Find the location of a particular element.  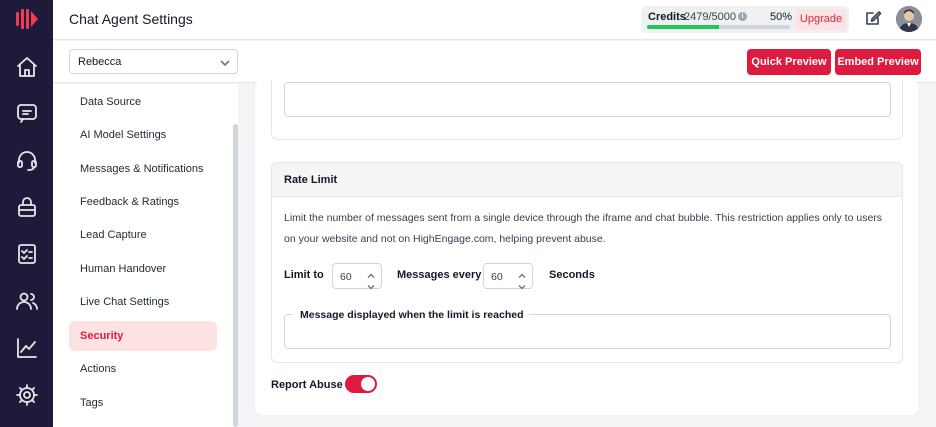

limit-count-value: 60 is located at coordinates (346, 277).